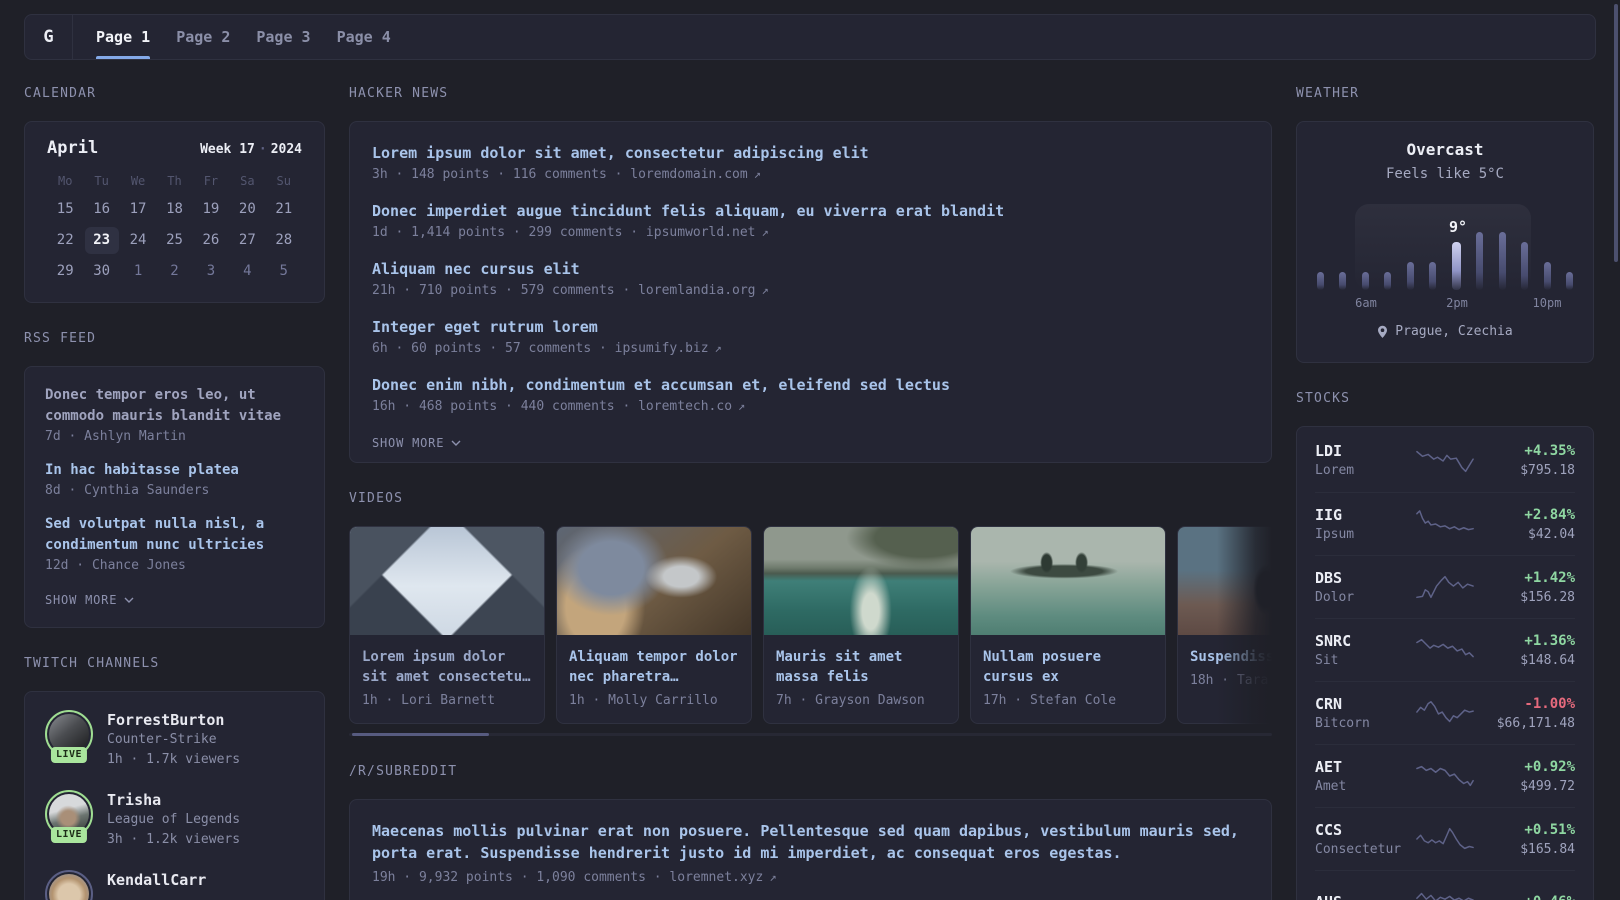 Image resolution: width=1620 pixels, height=900 pixels. Describe the element at coordinates (1549, 829) in the screenshot. I see `stock-change: +0.51%` at that location.